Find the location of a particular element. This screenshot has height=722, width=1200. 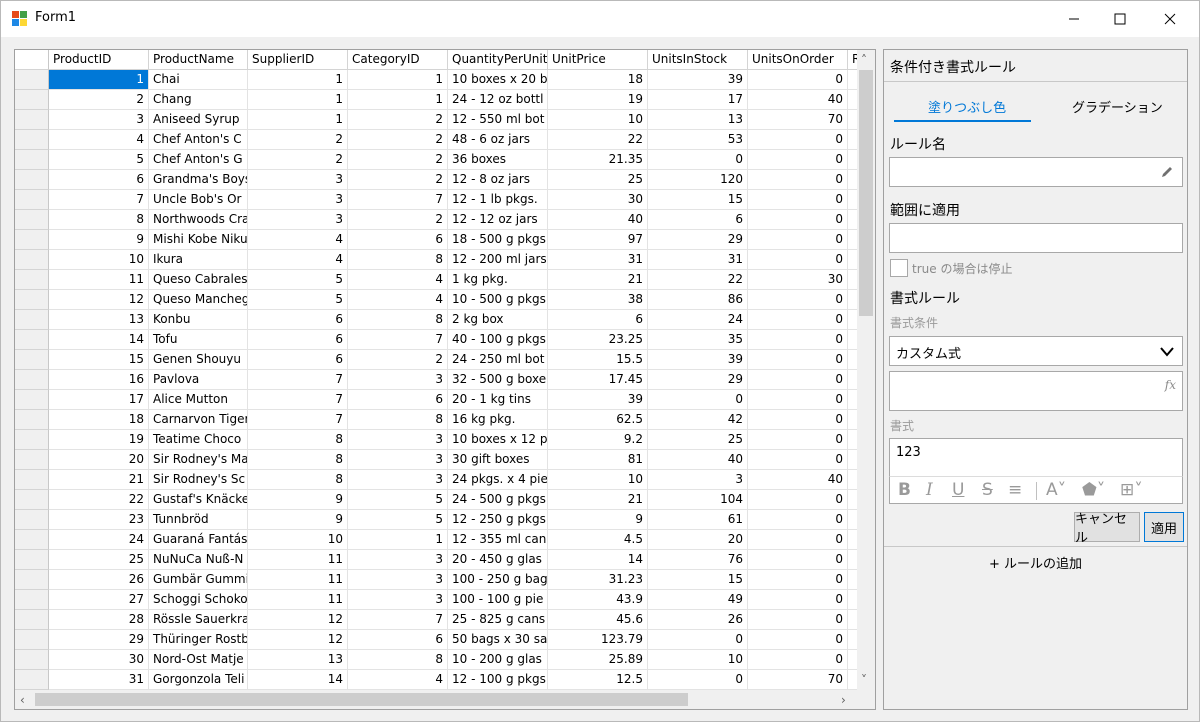

table-cell: 23 is located at coordinates (99, 520).